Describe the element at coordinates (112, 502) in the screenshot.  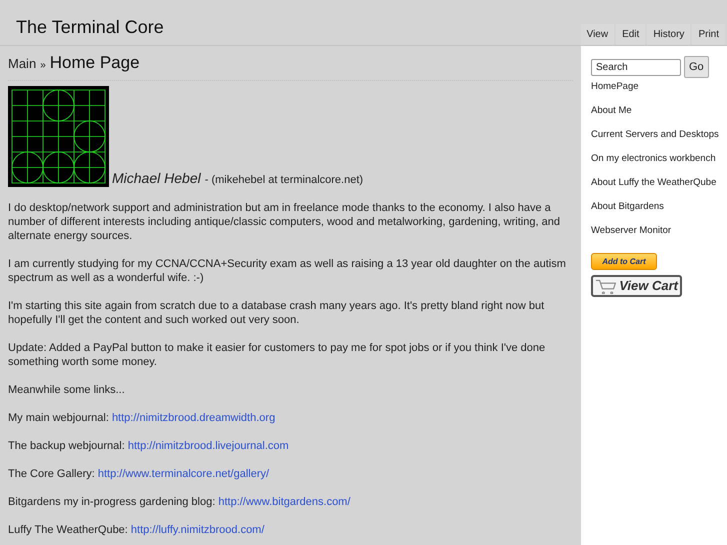
I see `link-label: Bitgardens my in-progress gardening blog:` at that location.